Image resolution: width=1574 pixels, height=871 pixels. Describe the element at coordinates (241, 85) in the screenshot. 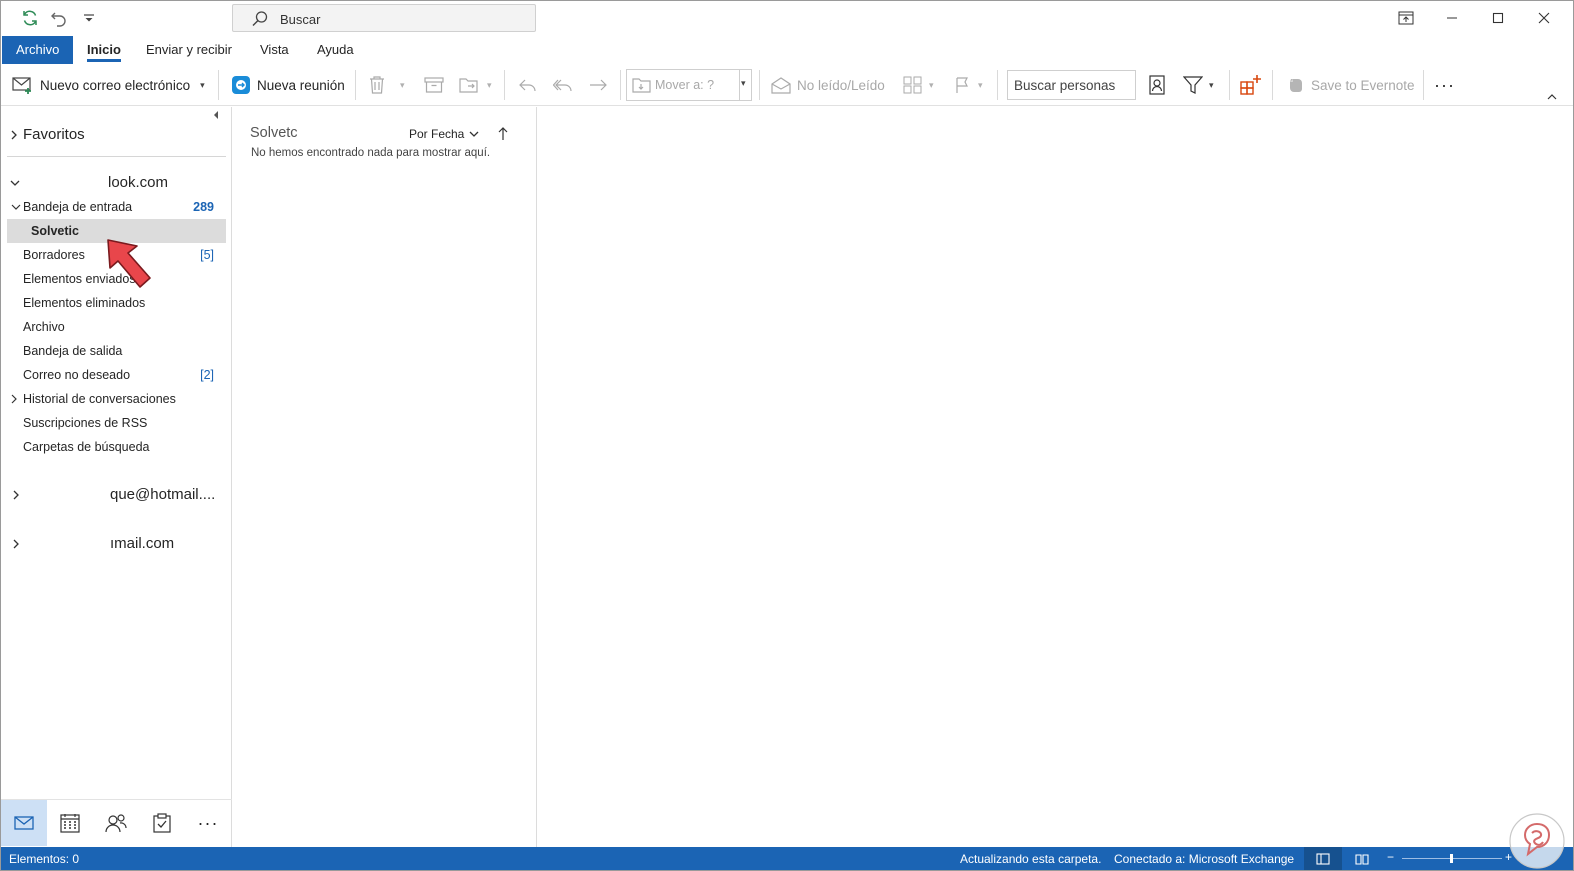

I see `teams-meeting-icon` at that location.